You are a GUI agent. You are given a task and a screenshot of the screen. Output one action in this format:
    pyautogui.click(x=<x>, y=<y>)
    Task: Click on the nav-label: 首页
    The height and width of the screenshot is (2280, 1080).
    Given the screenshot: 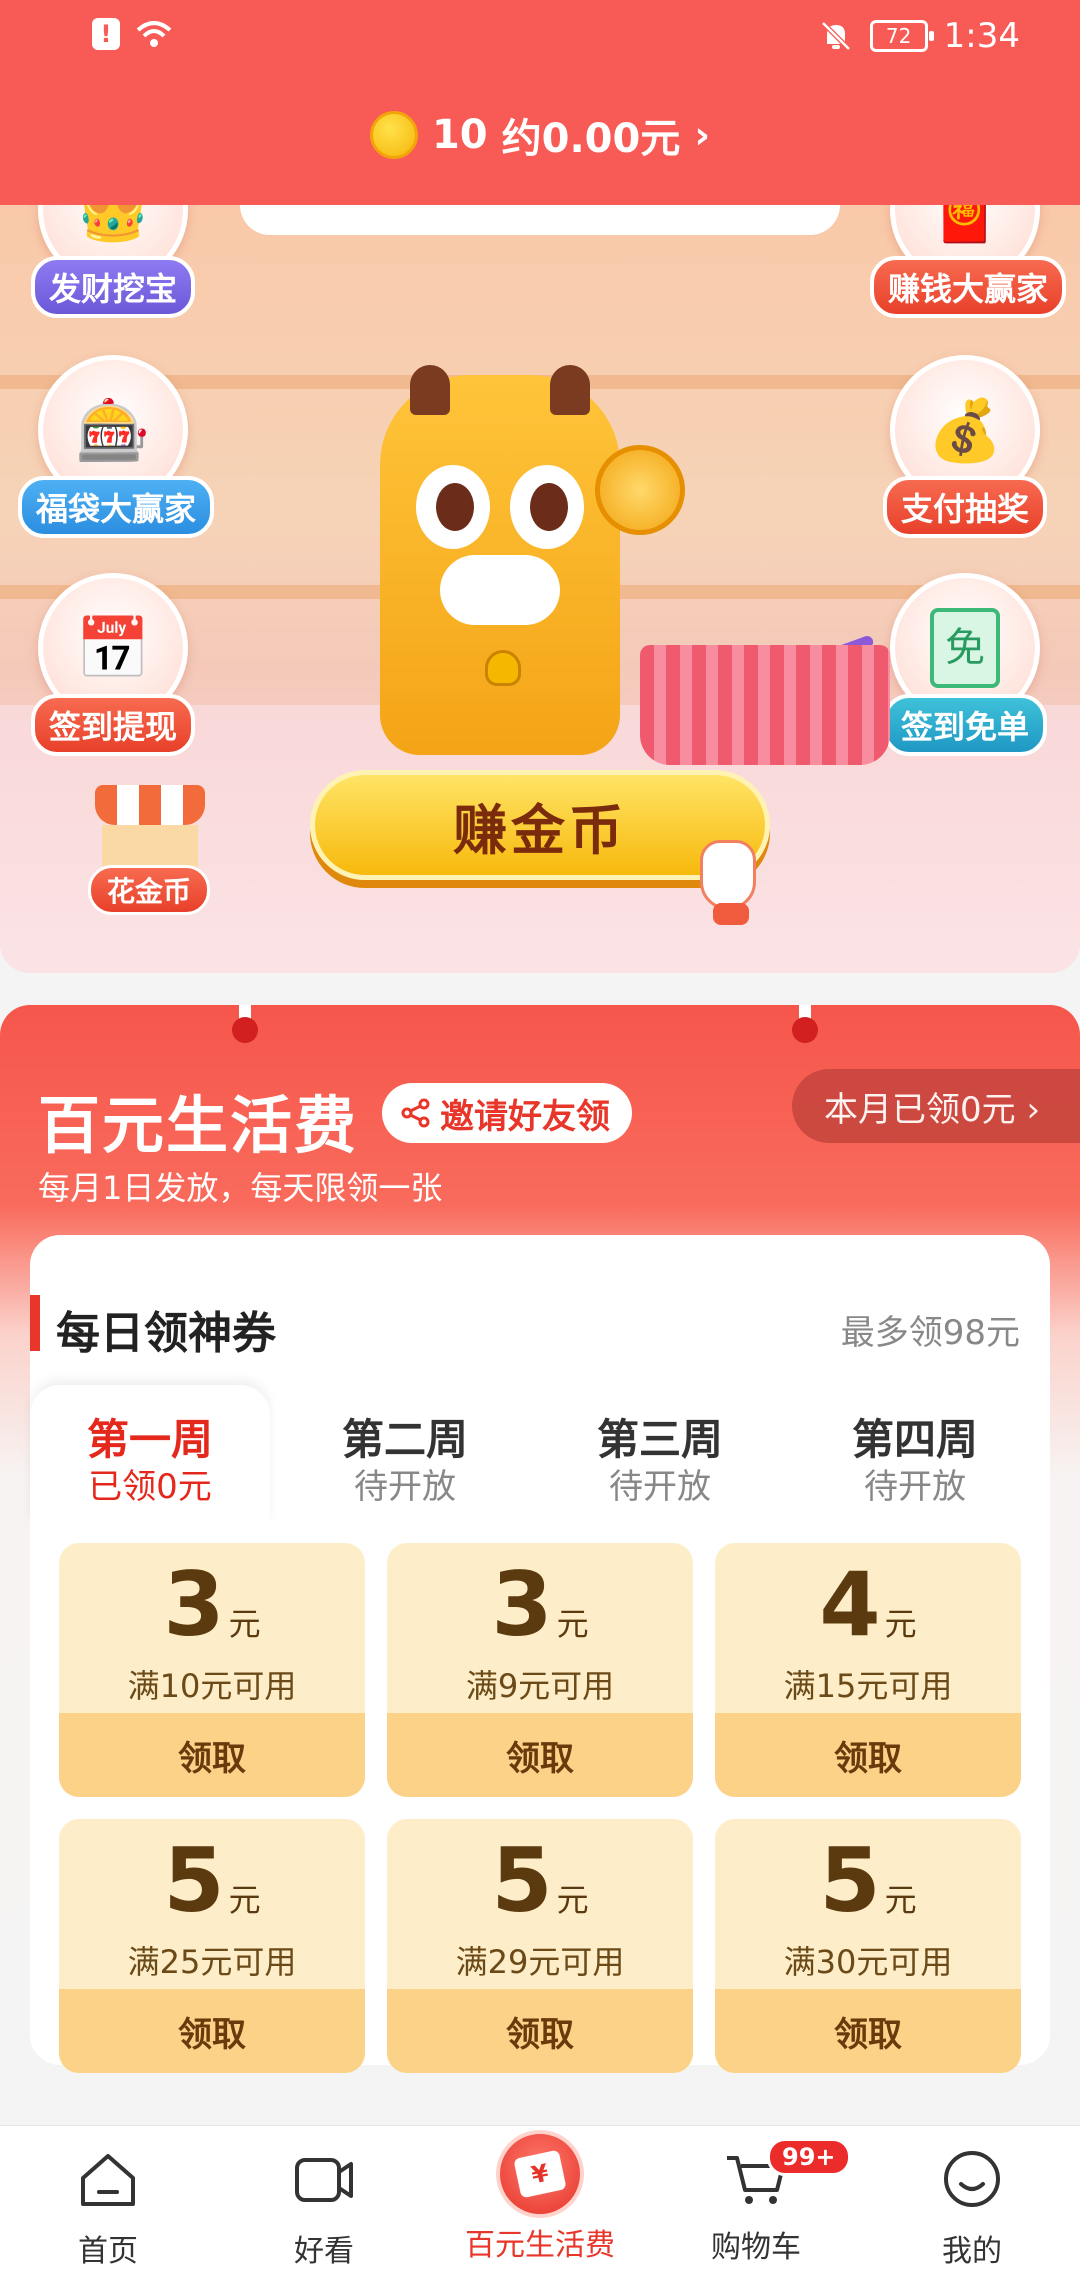 What is the action you would take?
    pyautogui.click(x=108, y=2251)
    